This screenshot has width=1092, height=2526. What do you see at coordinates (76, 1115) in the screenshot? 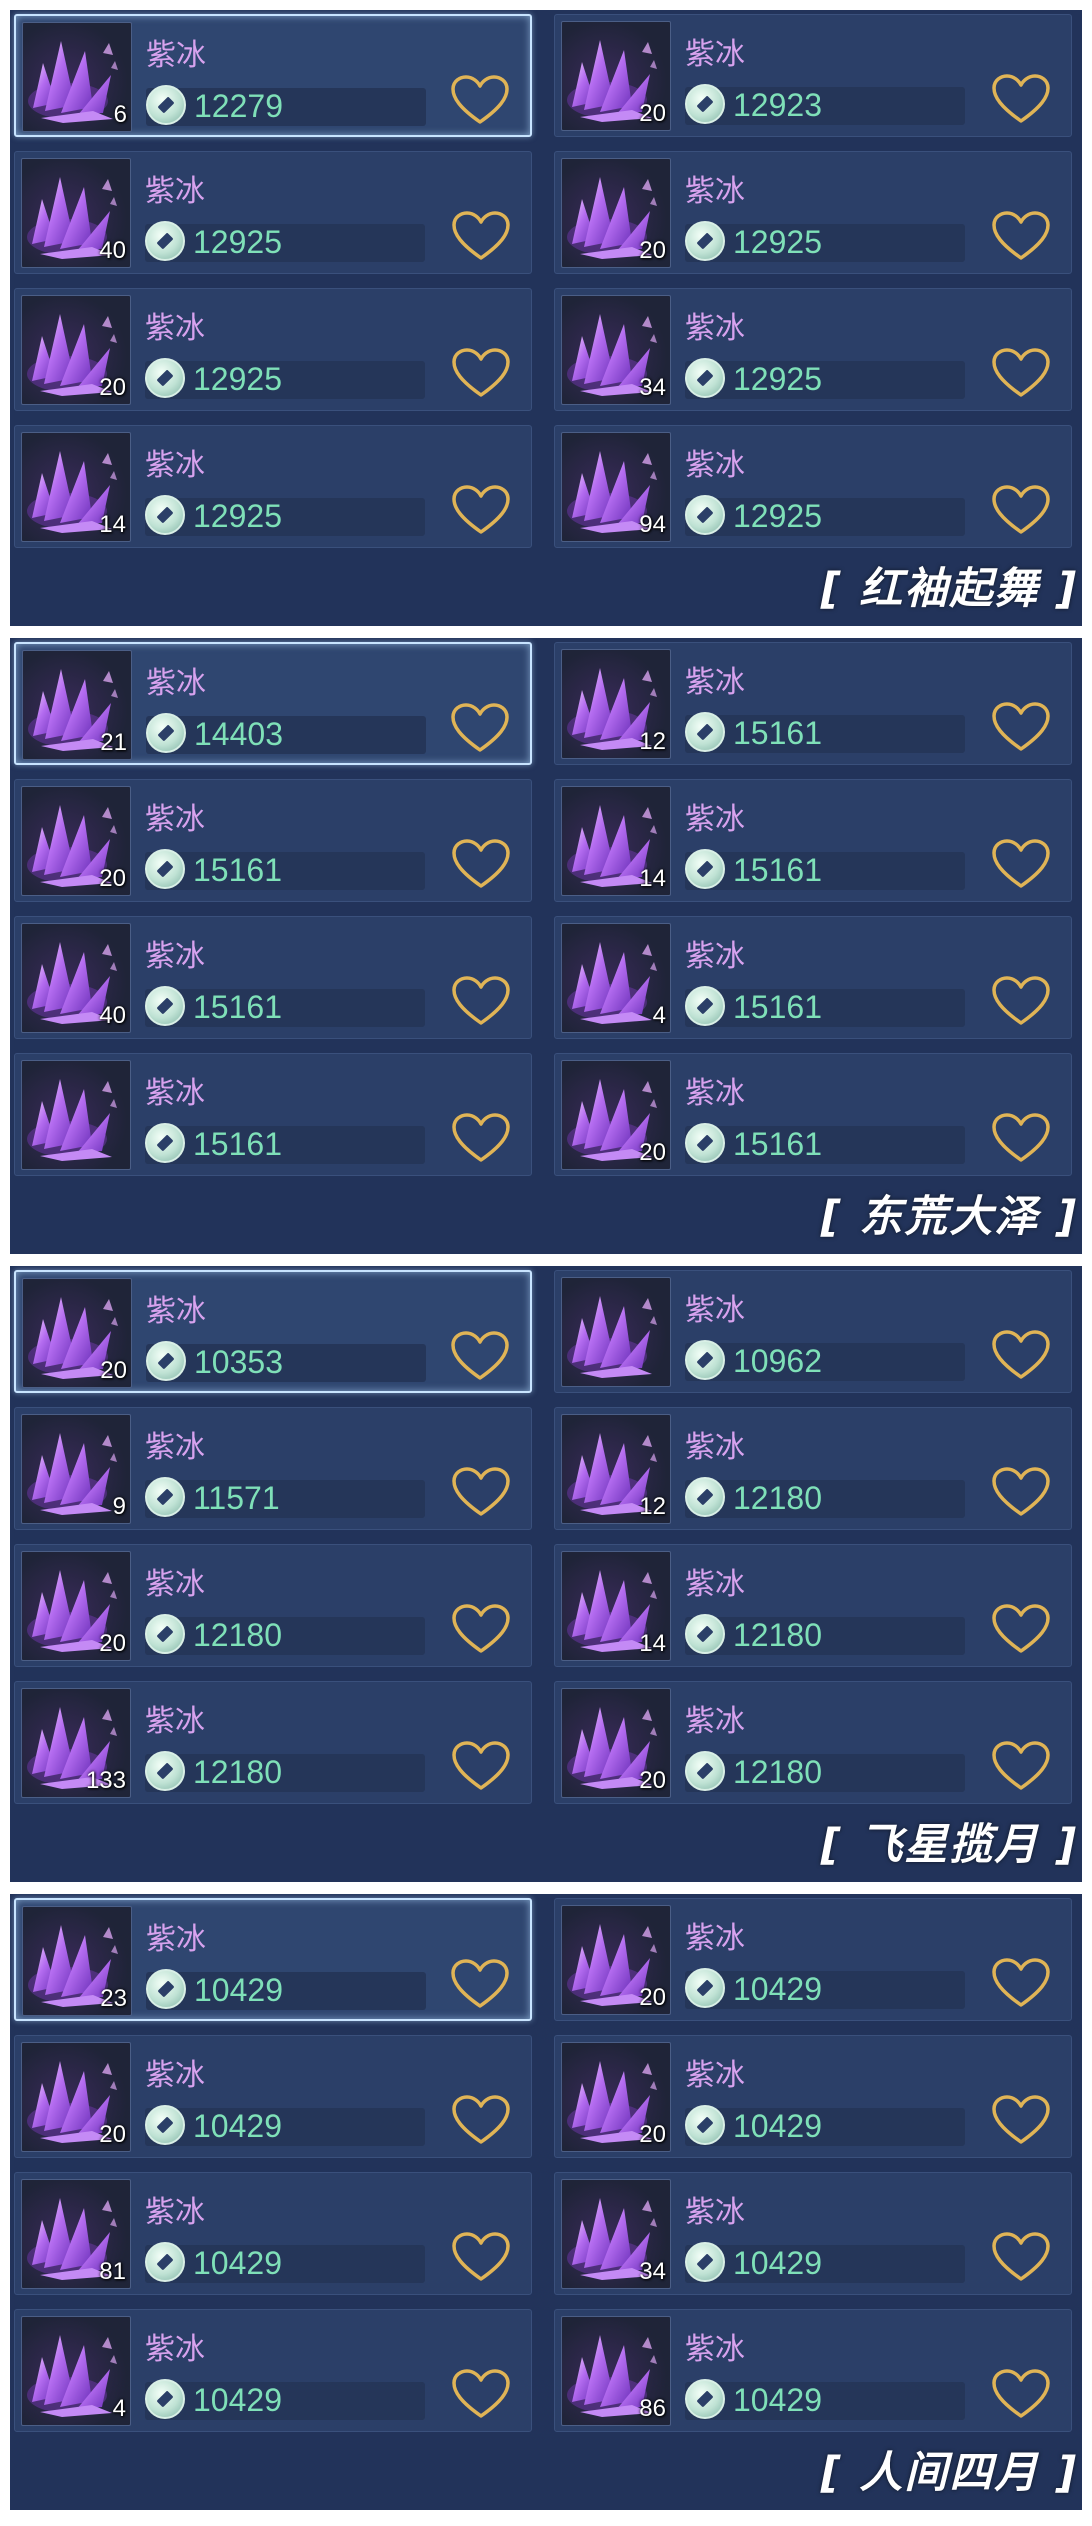
I see `purple-crystal-icon` at bounding box center [76, 1115].